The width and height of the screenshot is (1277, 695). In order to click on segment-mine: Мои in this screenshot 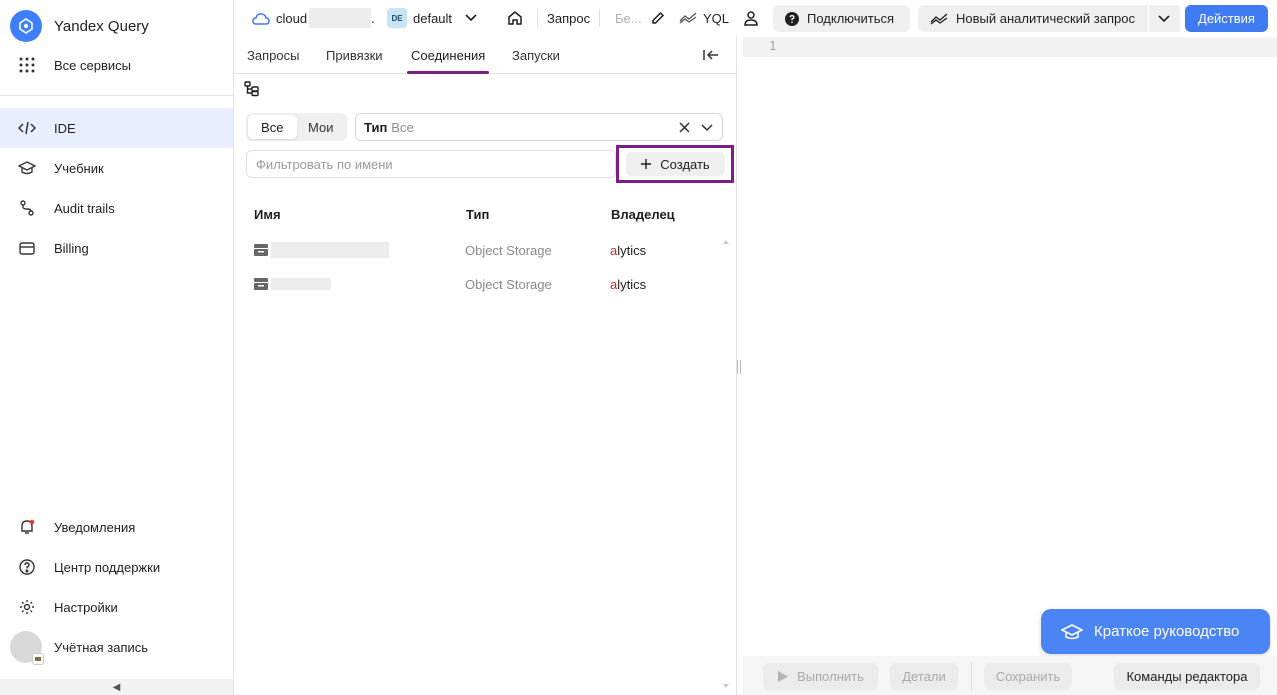, I will do `click(321, 127)`.